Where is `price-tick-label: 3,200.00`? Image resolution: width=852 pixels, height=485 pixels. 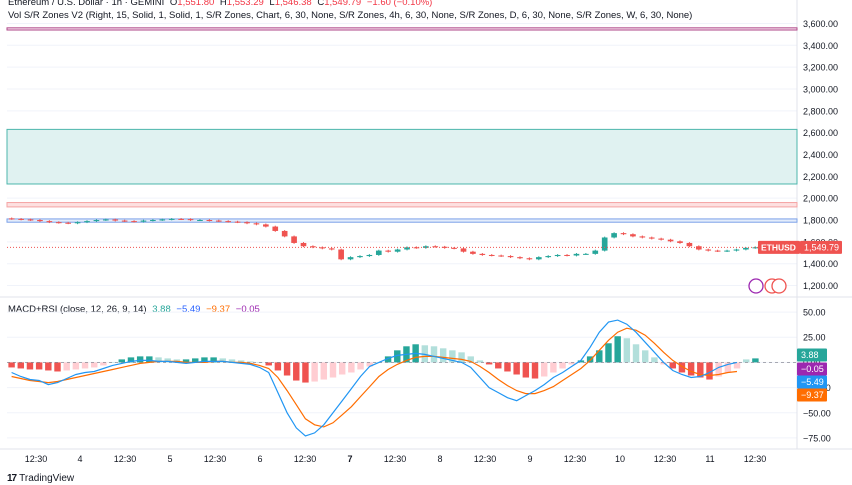
price-tick-label: 3,200.00 is located at coordinates (820, 68).